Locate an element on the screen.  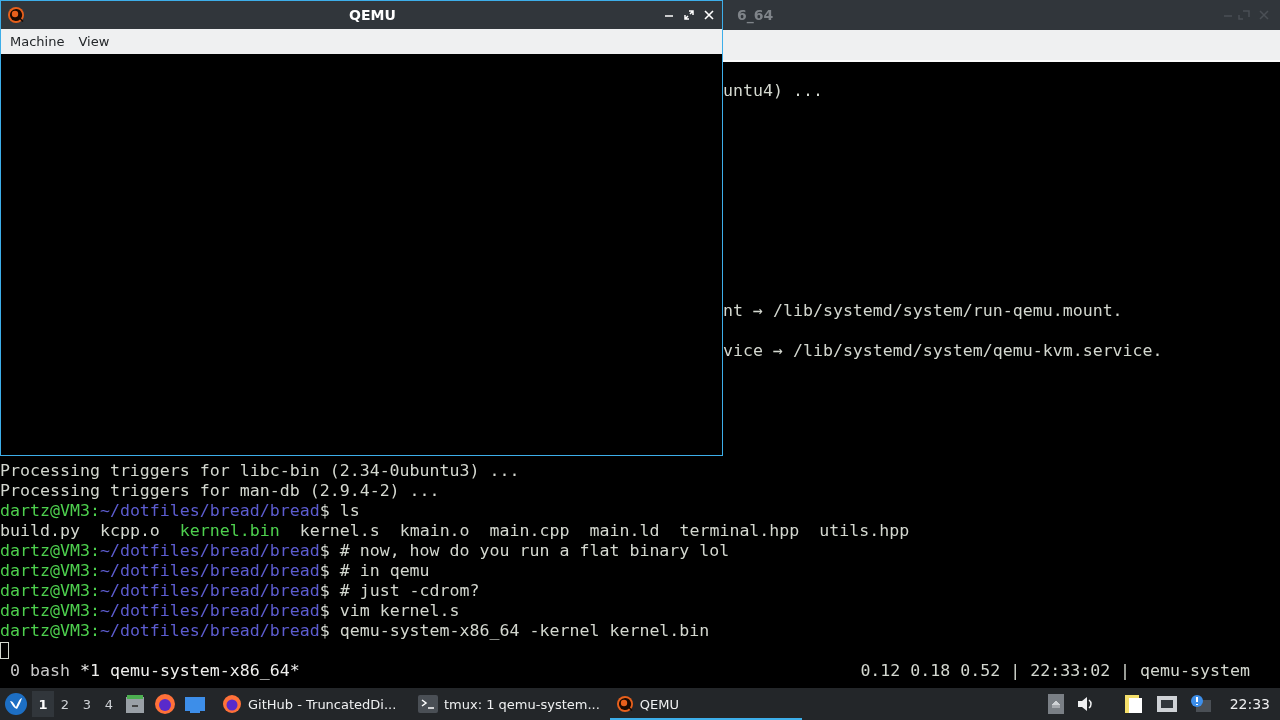
volume-icon is located at coordinates (1084, 704).